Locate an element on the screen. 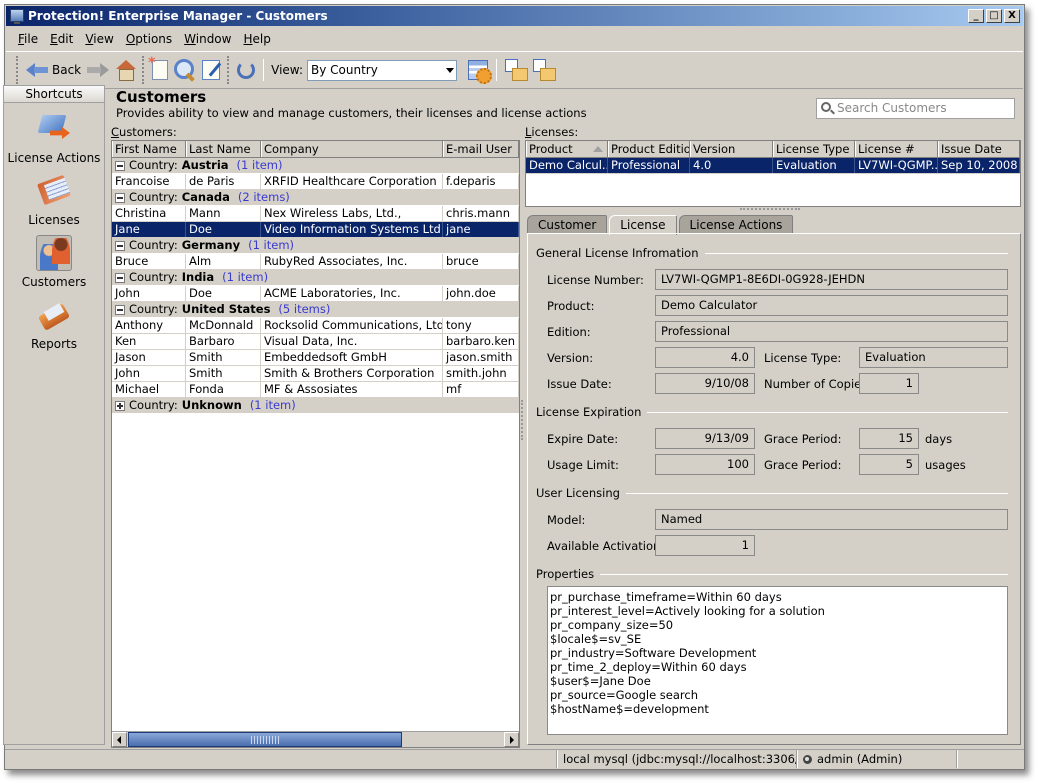 Image resolution: width=1039 pixels, height=784 pixels. home-button is located at coordinates (125, 70).